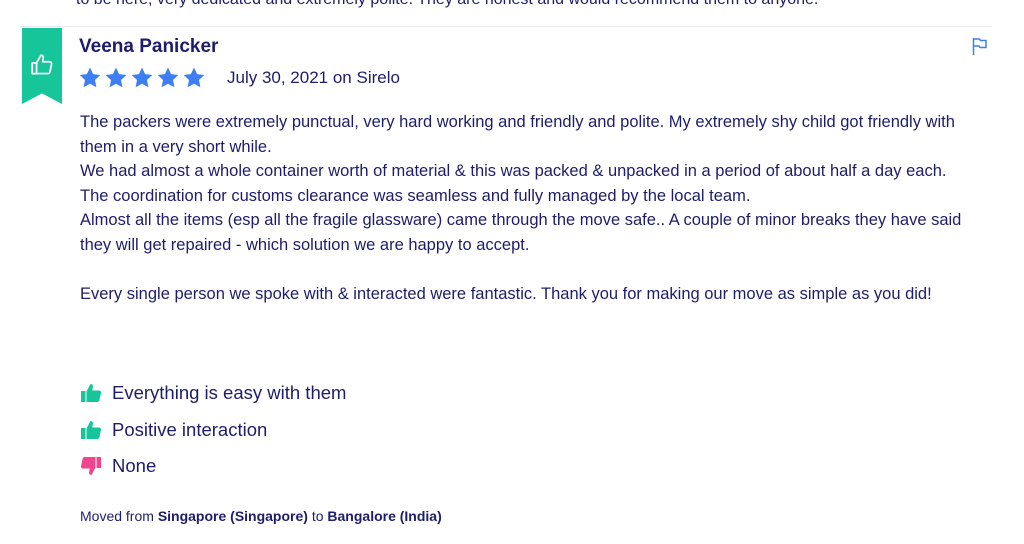  What do you see at coordinates (506, 26) in the screenshot?
I see `divider` at bounding box center [506, 26].